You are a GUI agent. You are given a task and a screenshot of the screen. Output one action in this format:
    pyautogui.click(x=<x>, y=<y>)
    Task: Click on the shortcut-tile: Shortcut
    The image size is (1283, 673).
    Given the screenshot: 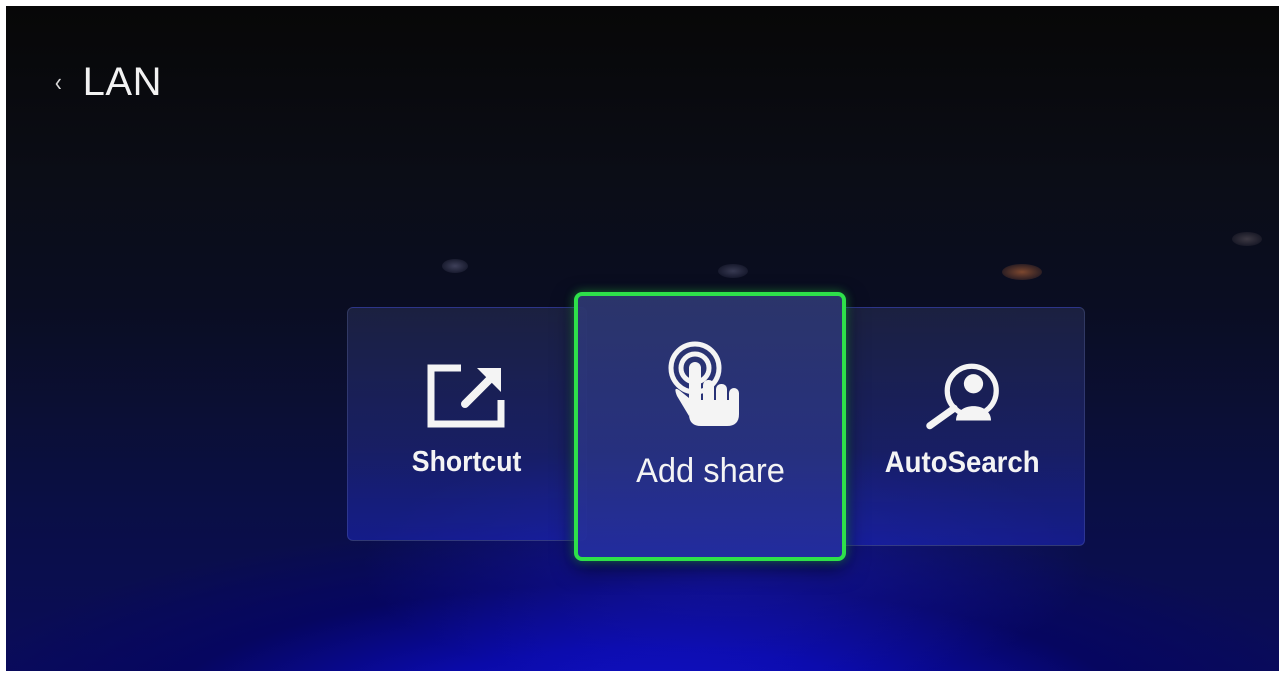 What is the action you would take?
    pyautogui.click(x=467, y=424)
    